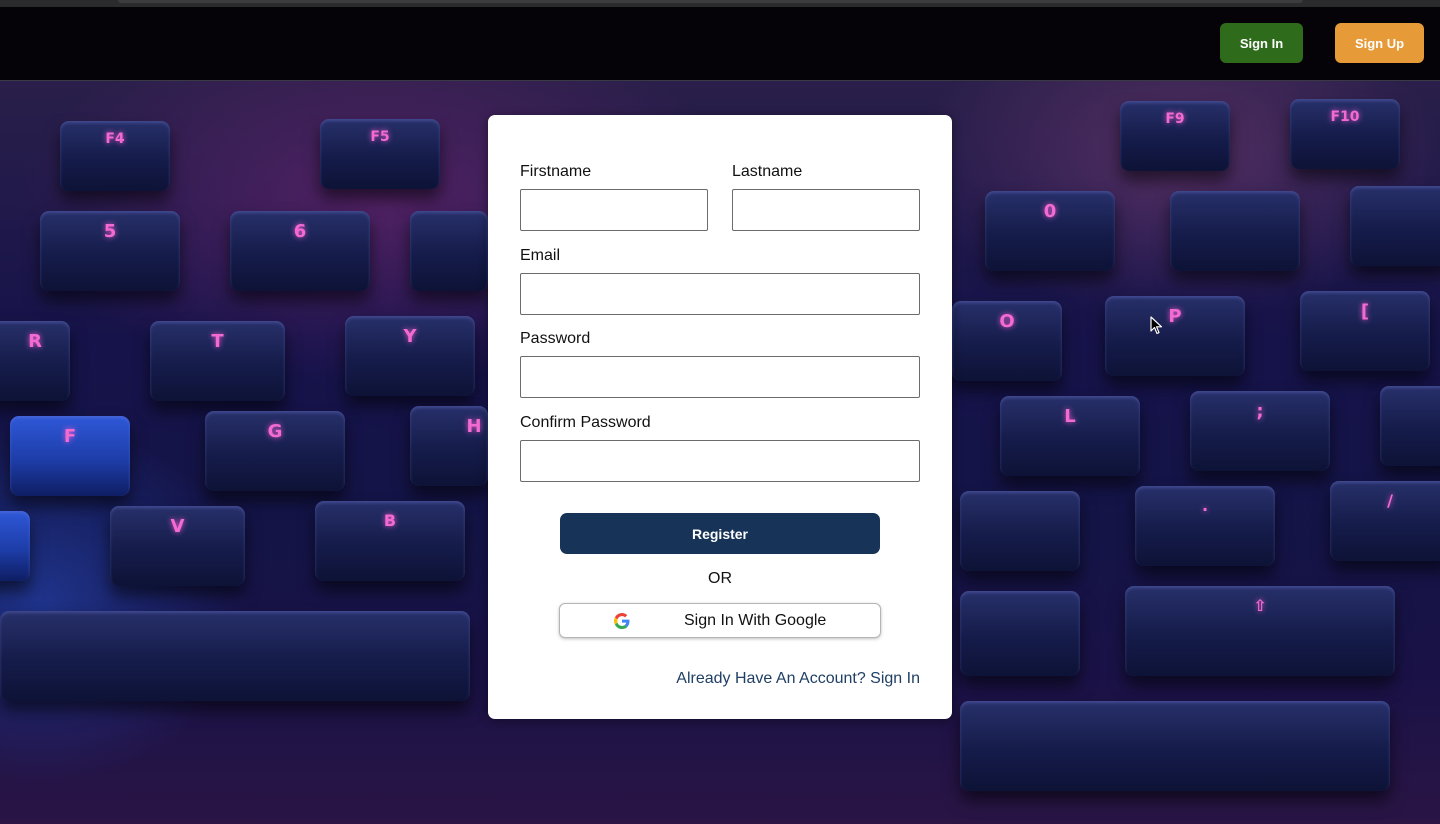 This screenshot has width=1440, height=824. I want to click on password-label: Password, so click(555, 338).